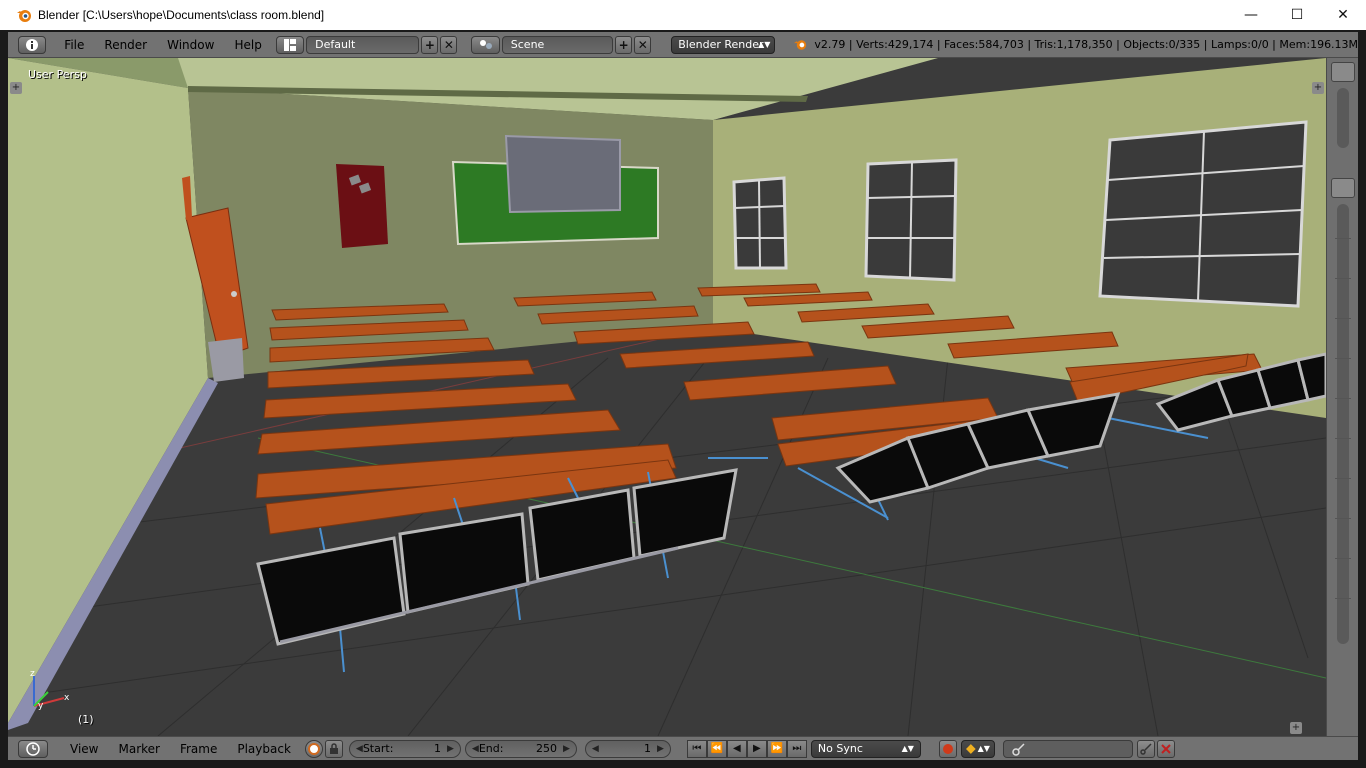 Image resolution: width=1366 pixels, height=768 pixels. I want to click on frame-indicator: (1), so click(86, 719).